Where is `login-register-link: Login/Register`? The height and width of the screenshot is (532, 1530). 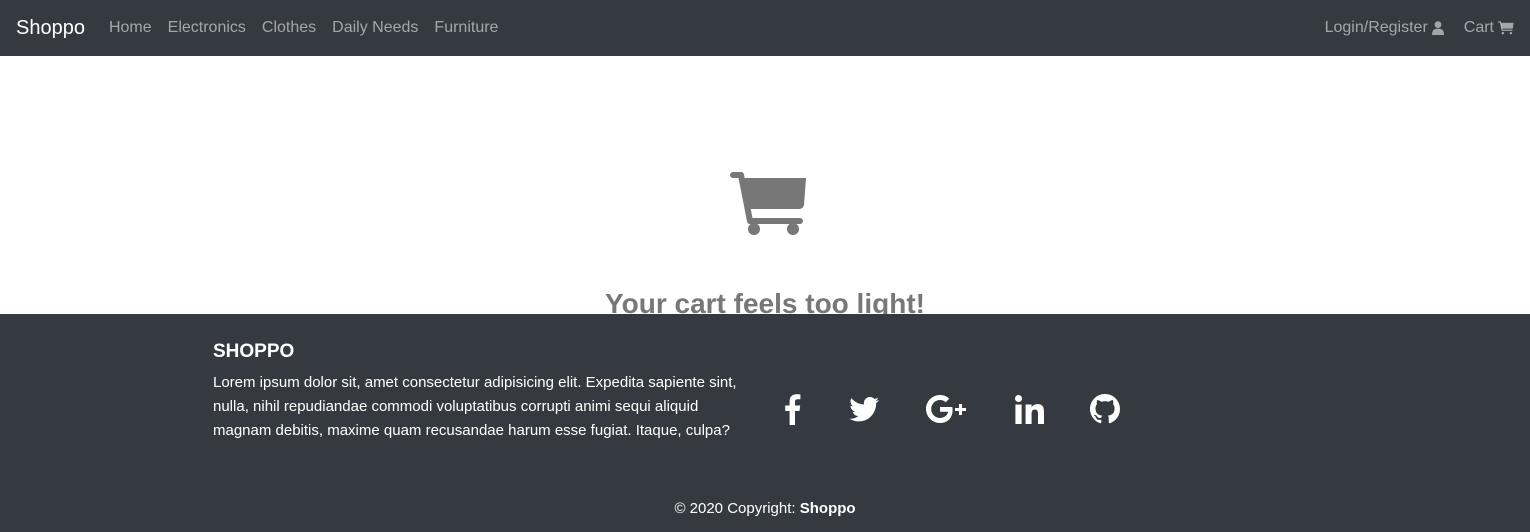 login-register-link: Login/Register is located at coordinates (1374, 28).